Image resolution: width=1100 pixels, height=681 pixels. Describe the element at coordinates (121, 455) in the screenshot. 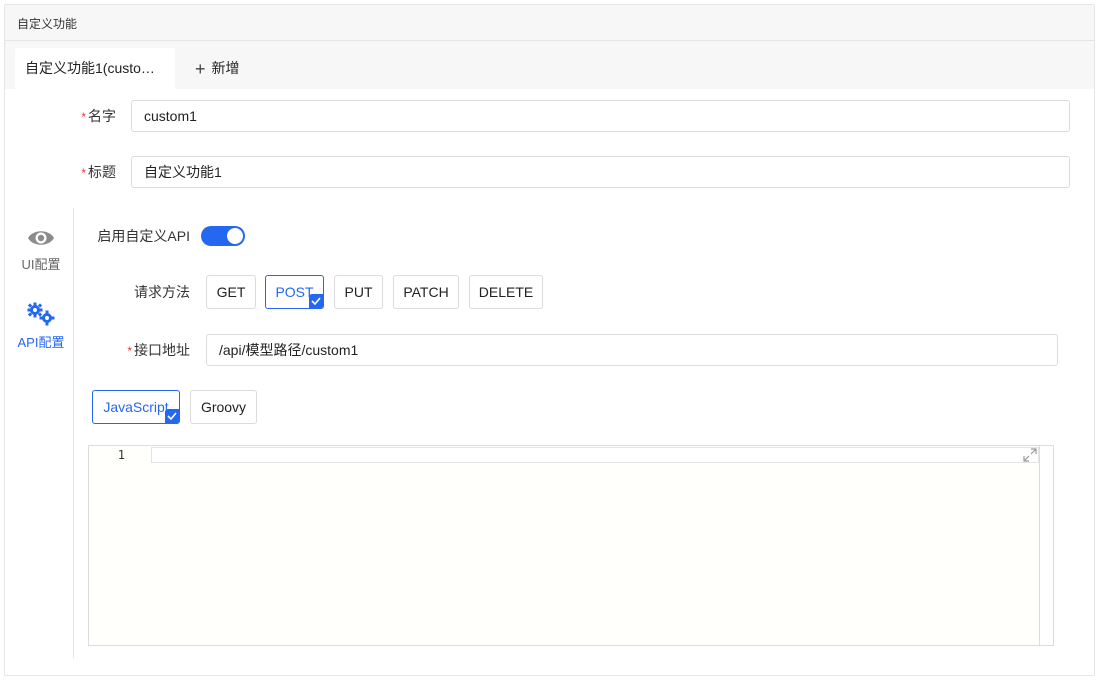

I see `line-number: 1` at that location.